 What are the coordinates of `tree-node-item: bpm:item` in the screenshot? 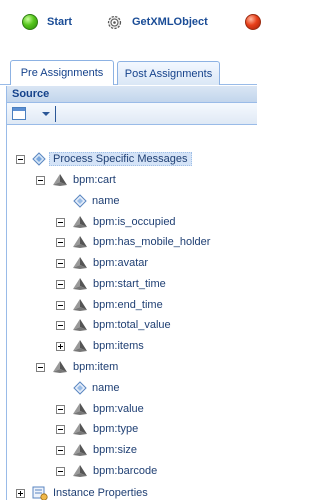 It's located at (77, 367).